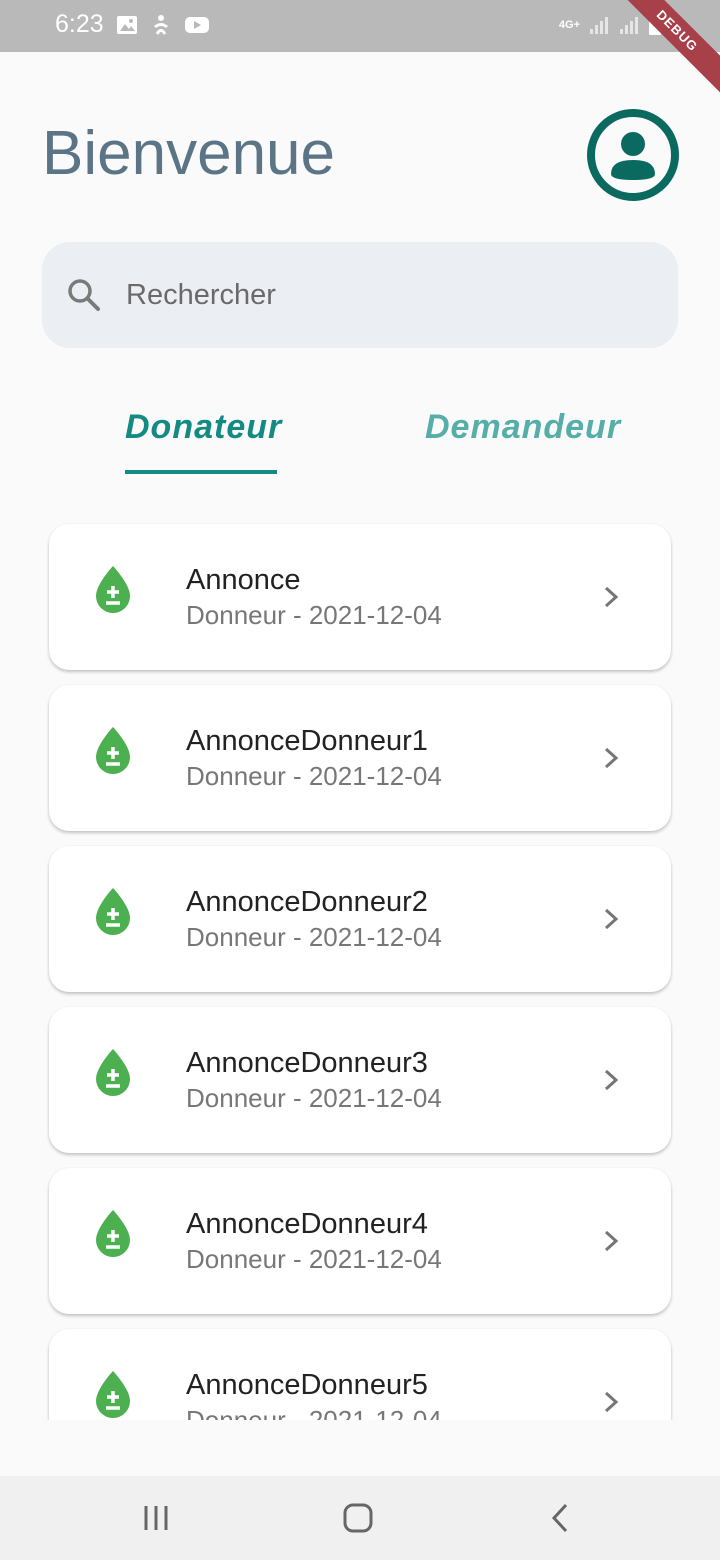 The width and height of the screenshot is (720, 1560). I want to click on tab-indicator, so click(201, 472).